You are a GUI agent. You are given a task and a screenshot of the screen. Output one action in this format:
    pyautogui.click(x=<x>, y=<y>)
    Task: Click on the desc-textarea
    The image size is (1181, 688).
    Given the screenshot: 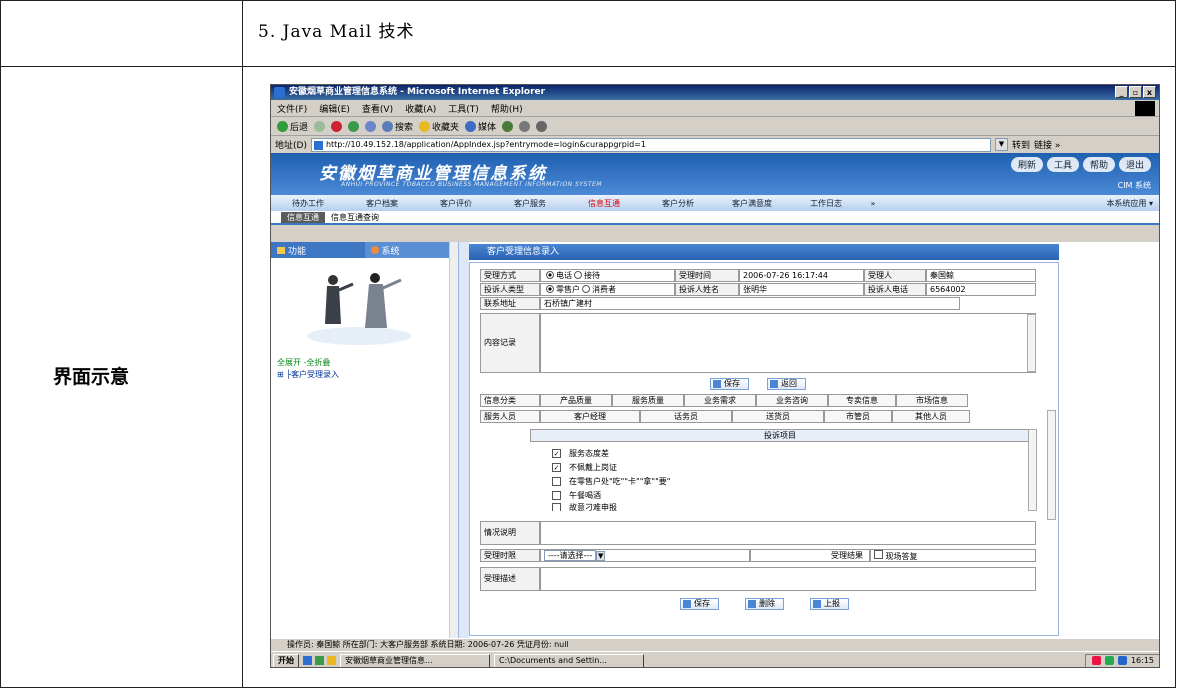 What is the action you would take?
    pyautogui.click(x=788, y=579)
    